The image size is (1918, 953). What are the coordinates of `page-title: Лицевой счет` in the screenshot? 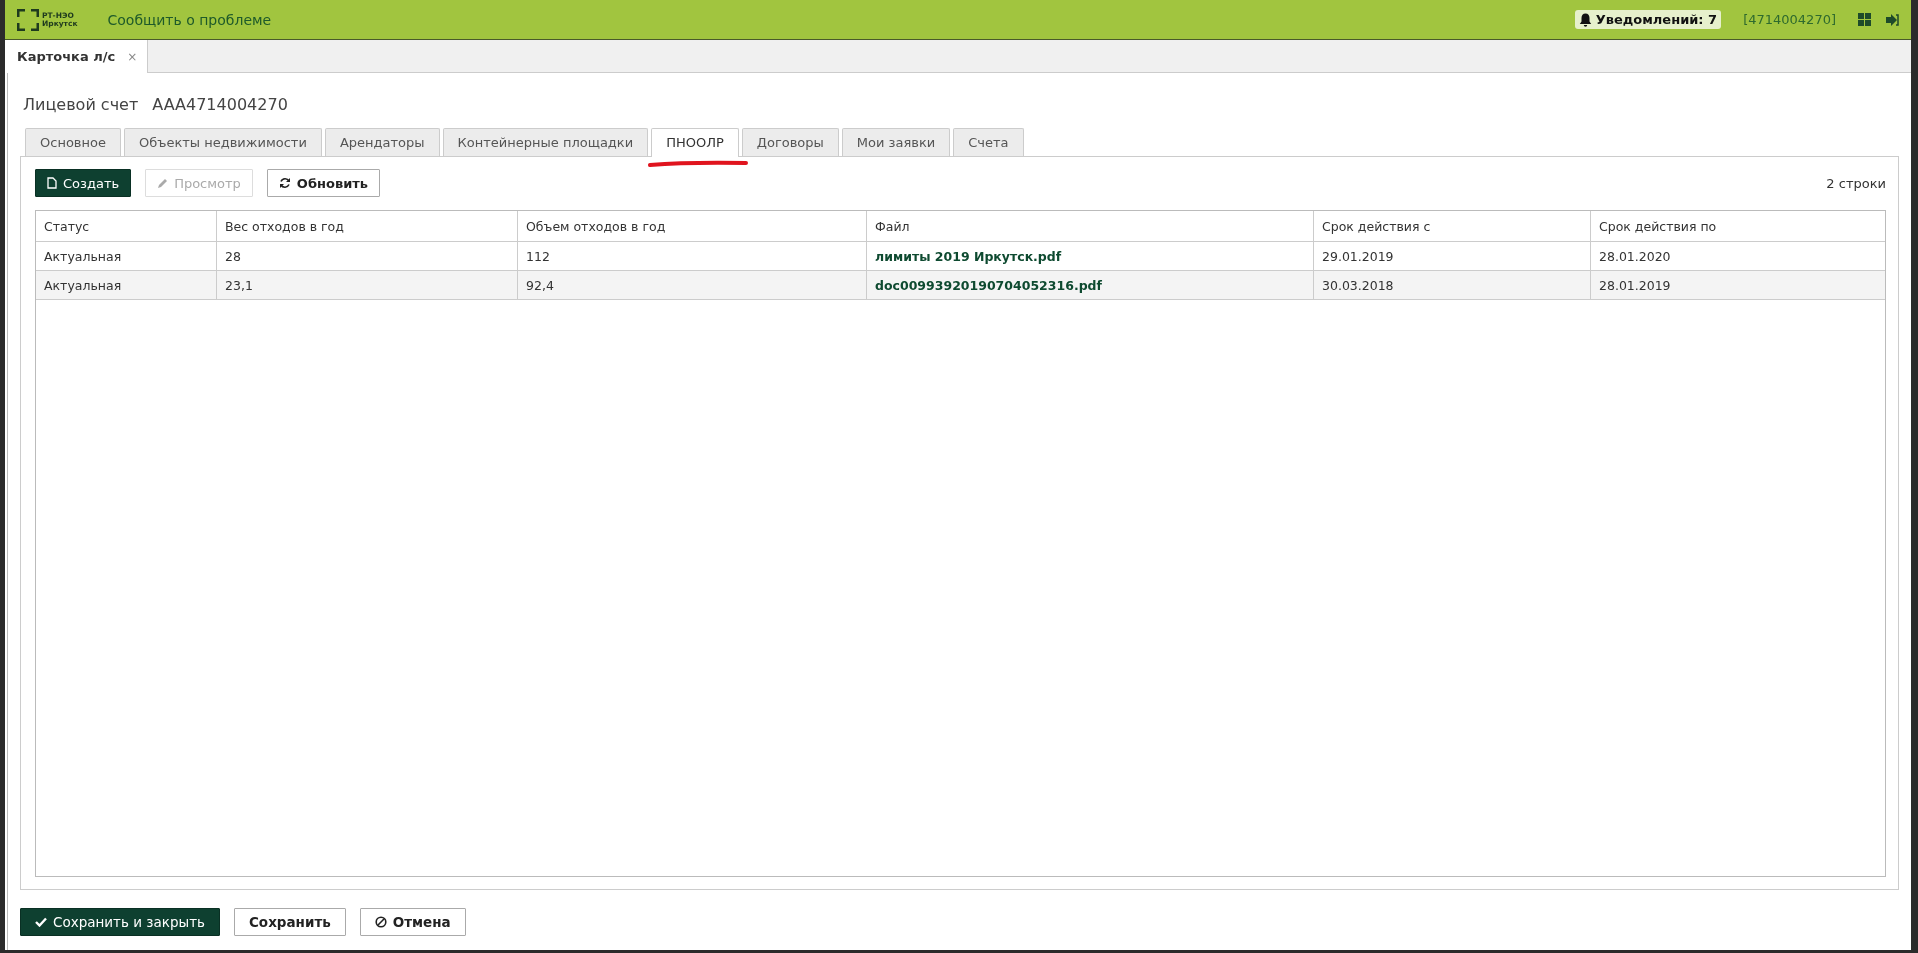 It's located at (81, 104).